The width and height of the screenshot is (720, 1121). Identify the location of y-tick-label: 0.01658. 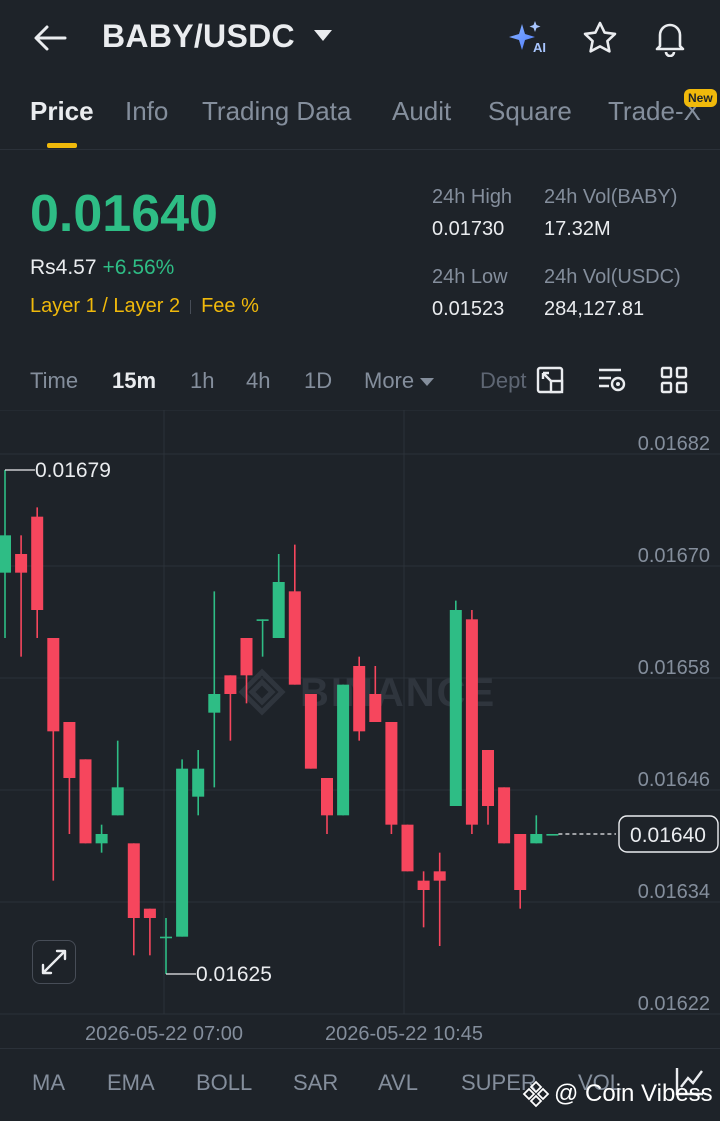
(674, 668).